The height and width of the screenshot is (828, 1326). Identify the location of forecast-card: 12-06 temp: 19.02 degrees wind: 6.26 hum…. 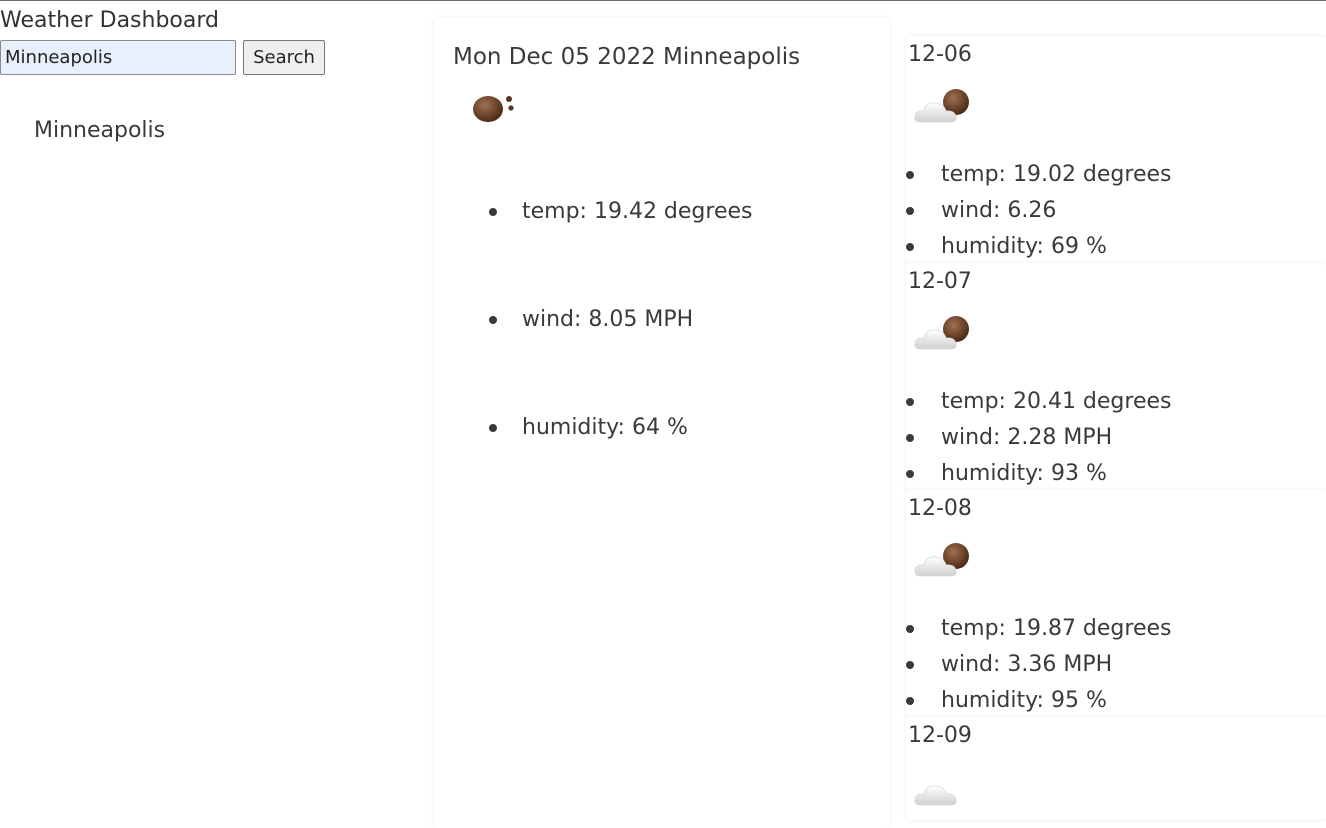
(1116, 149).